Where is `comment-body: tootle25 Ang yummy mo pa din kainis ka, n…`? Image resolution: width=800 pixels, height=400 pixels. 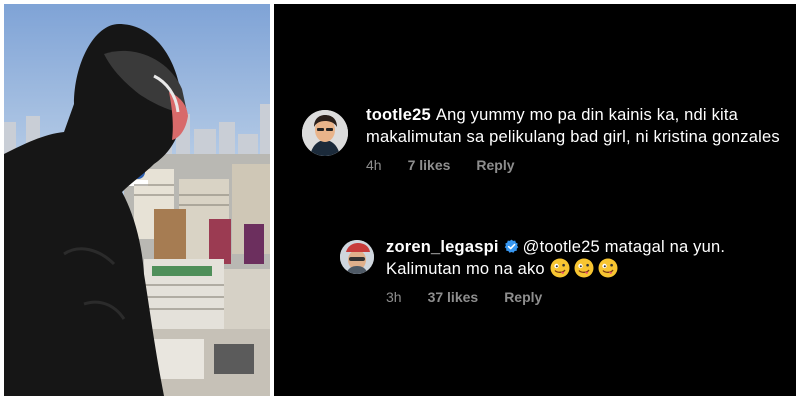 comment-body: tootle25 Ang yummy mo pa din kainis ka, n… is located at coordinates (576, 138).